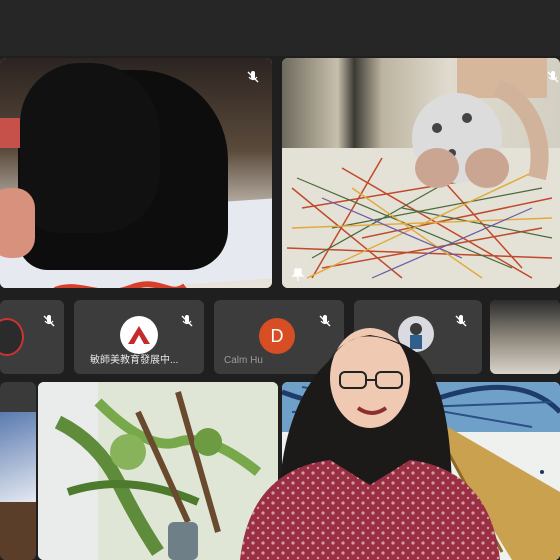  I want to click on cat-head, so click(90, 148).